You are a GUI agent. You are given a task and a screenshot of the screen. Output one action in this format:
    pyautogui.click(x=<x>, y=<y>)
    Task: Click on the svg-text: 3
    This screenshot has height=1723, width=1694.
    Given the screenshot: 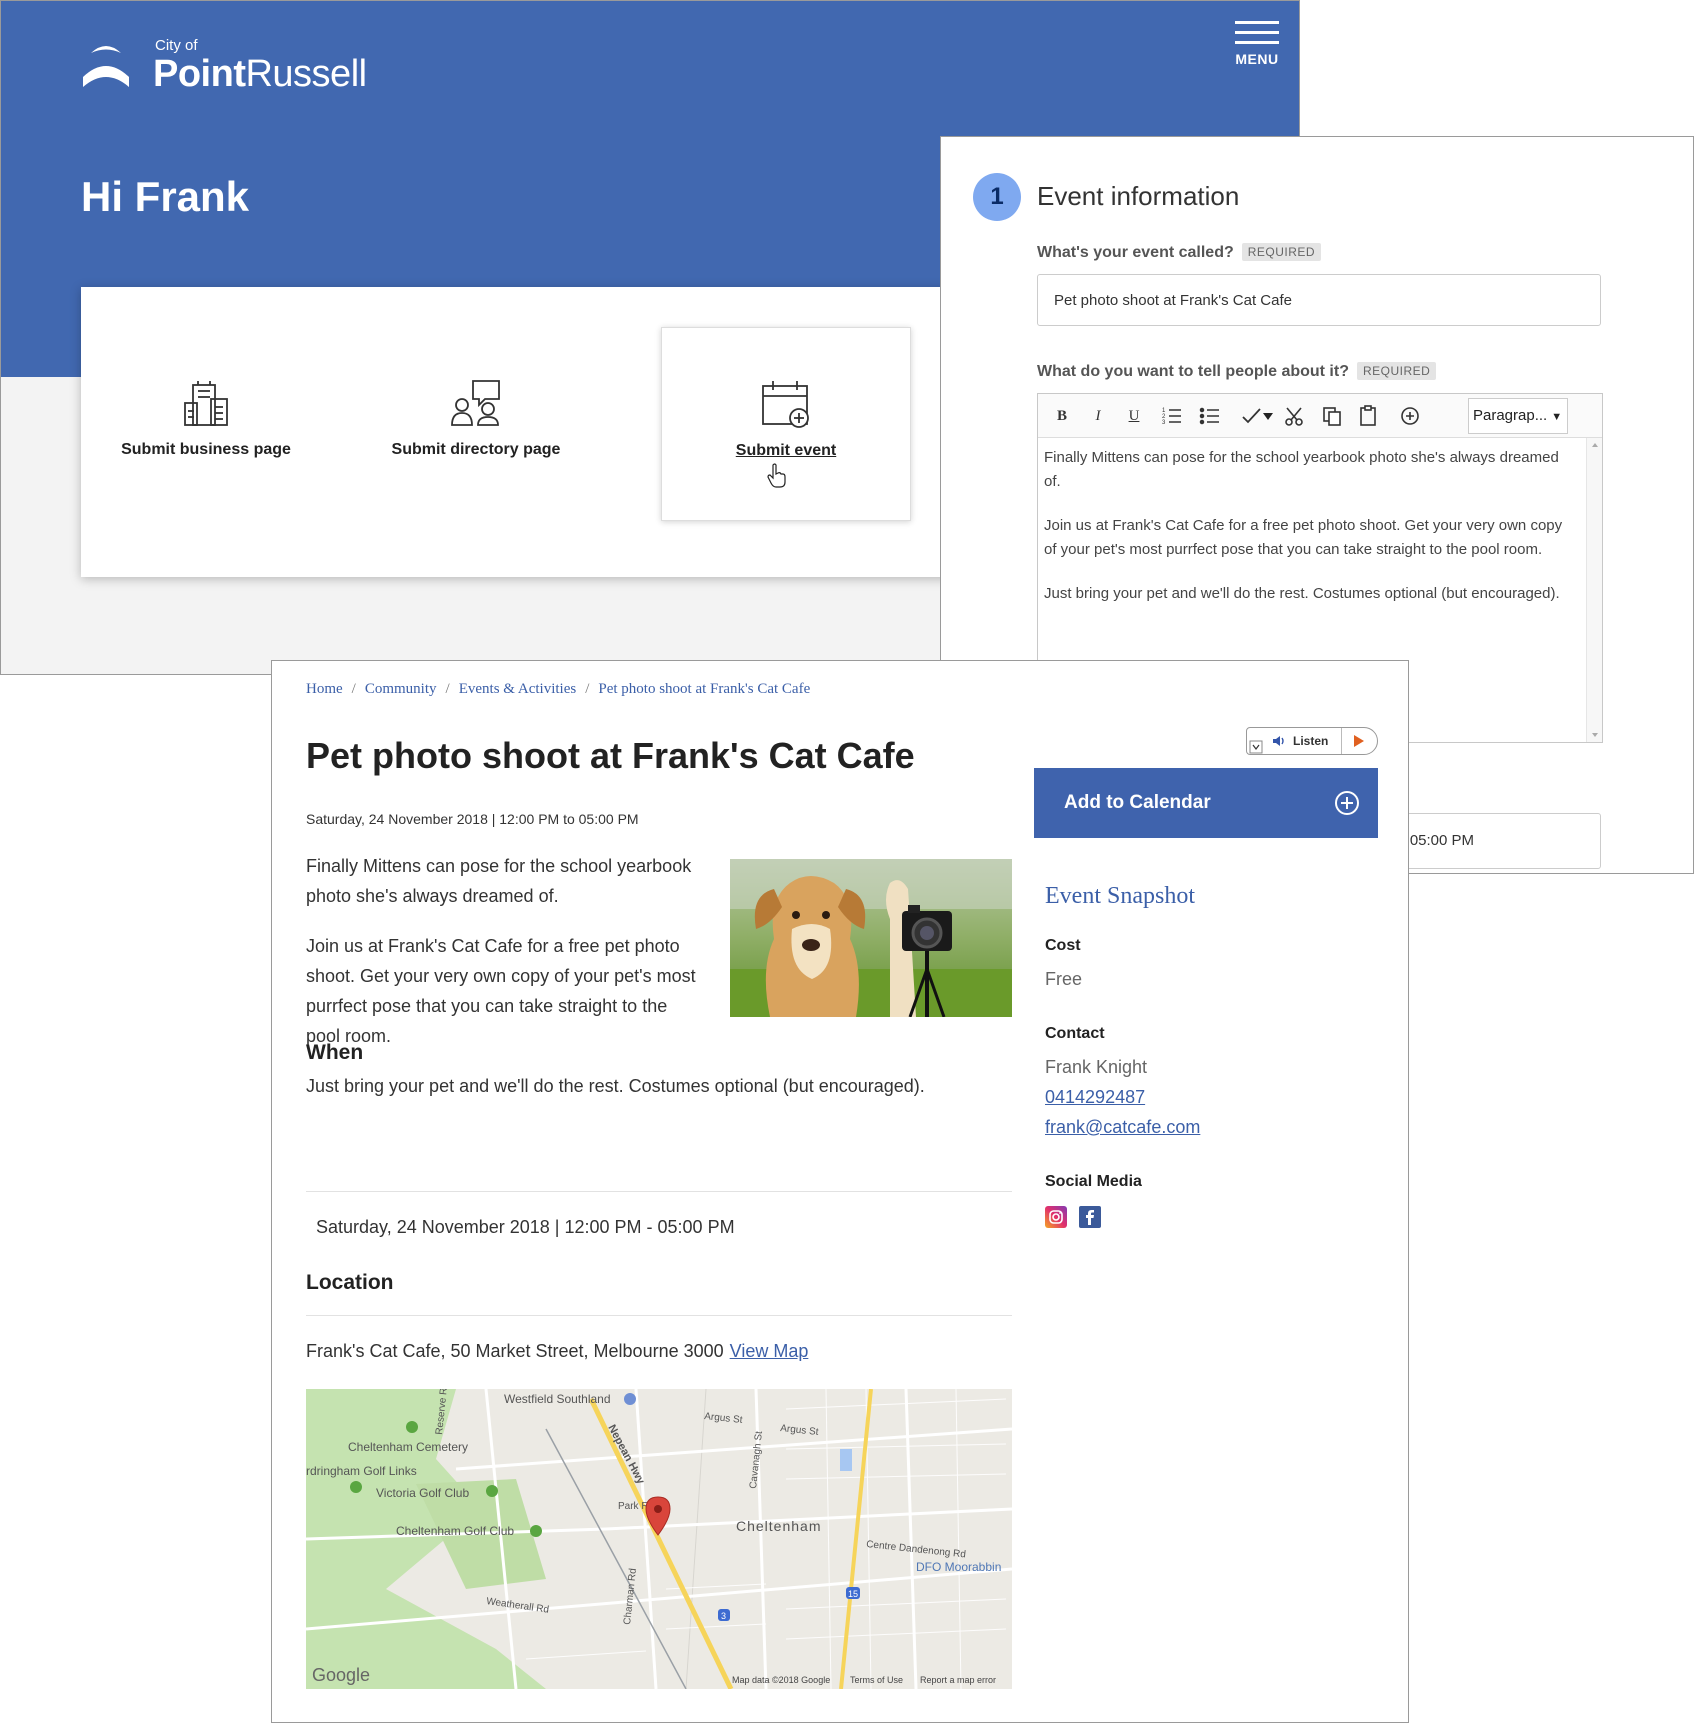 What is the action you would take?
    pyautogui.click(x=1164, y=423)
    